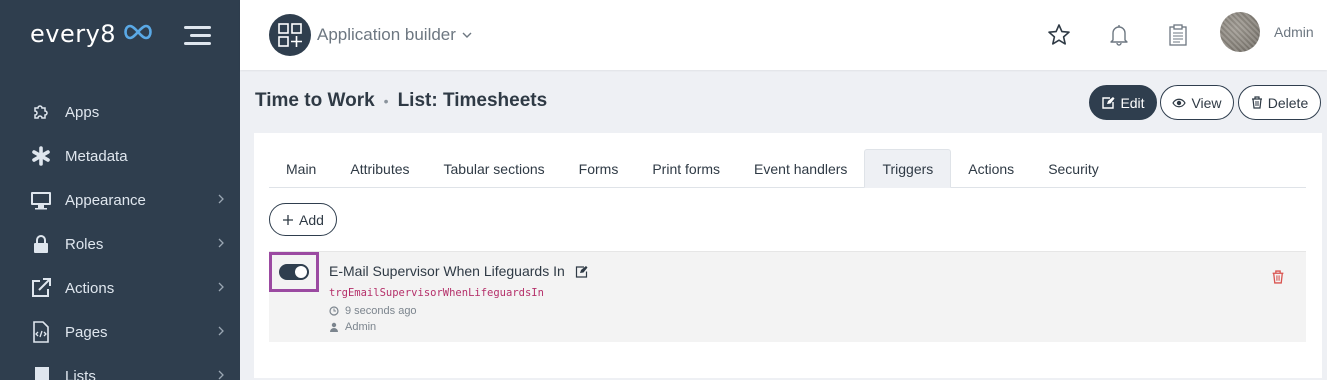  What do you see at coordinates (386, 34) in the screenshot?
I see `app-selector-label: Application builder` at bounding box center [386, 34].